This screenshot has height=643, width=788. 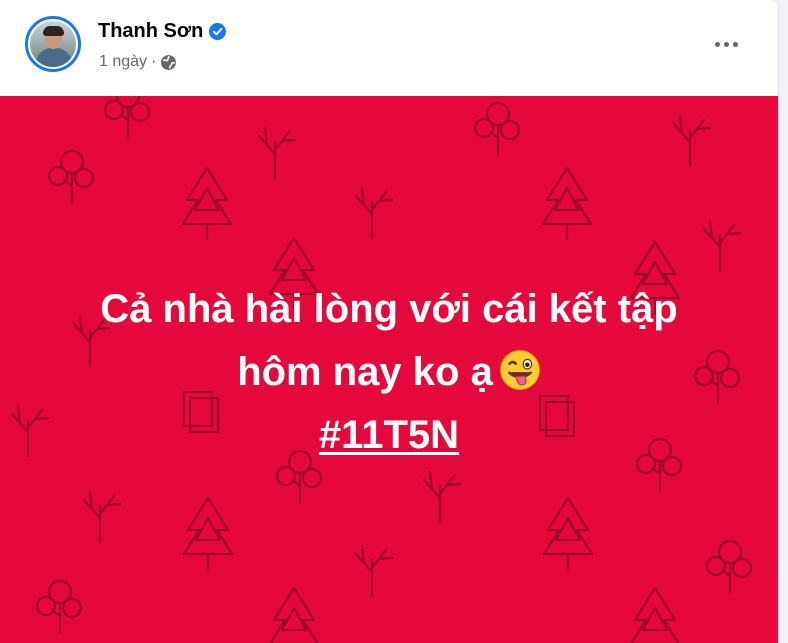 What do you see at coordinates (365, 372) in the screenshot?
I see `post-text-line-2-text: hôm nay ko ạ` at bounding box center [365, 372].